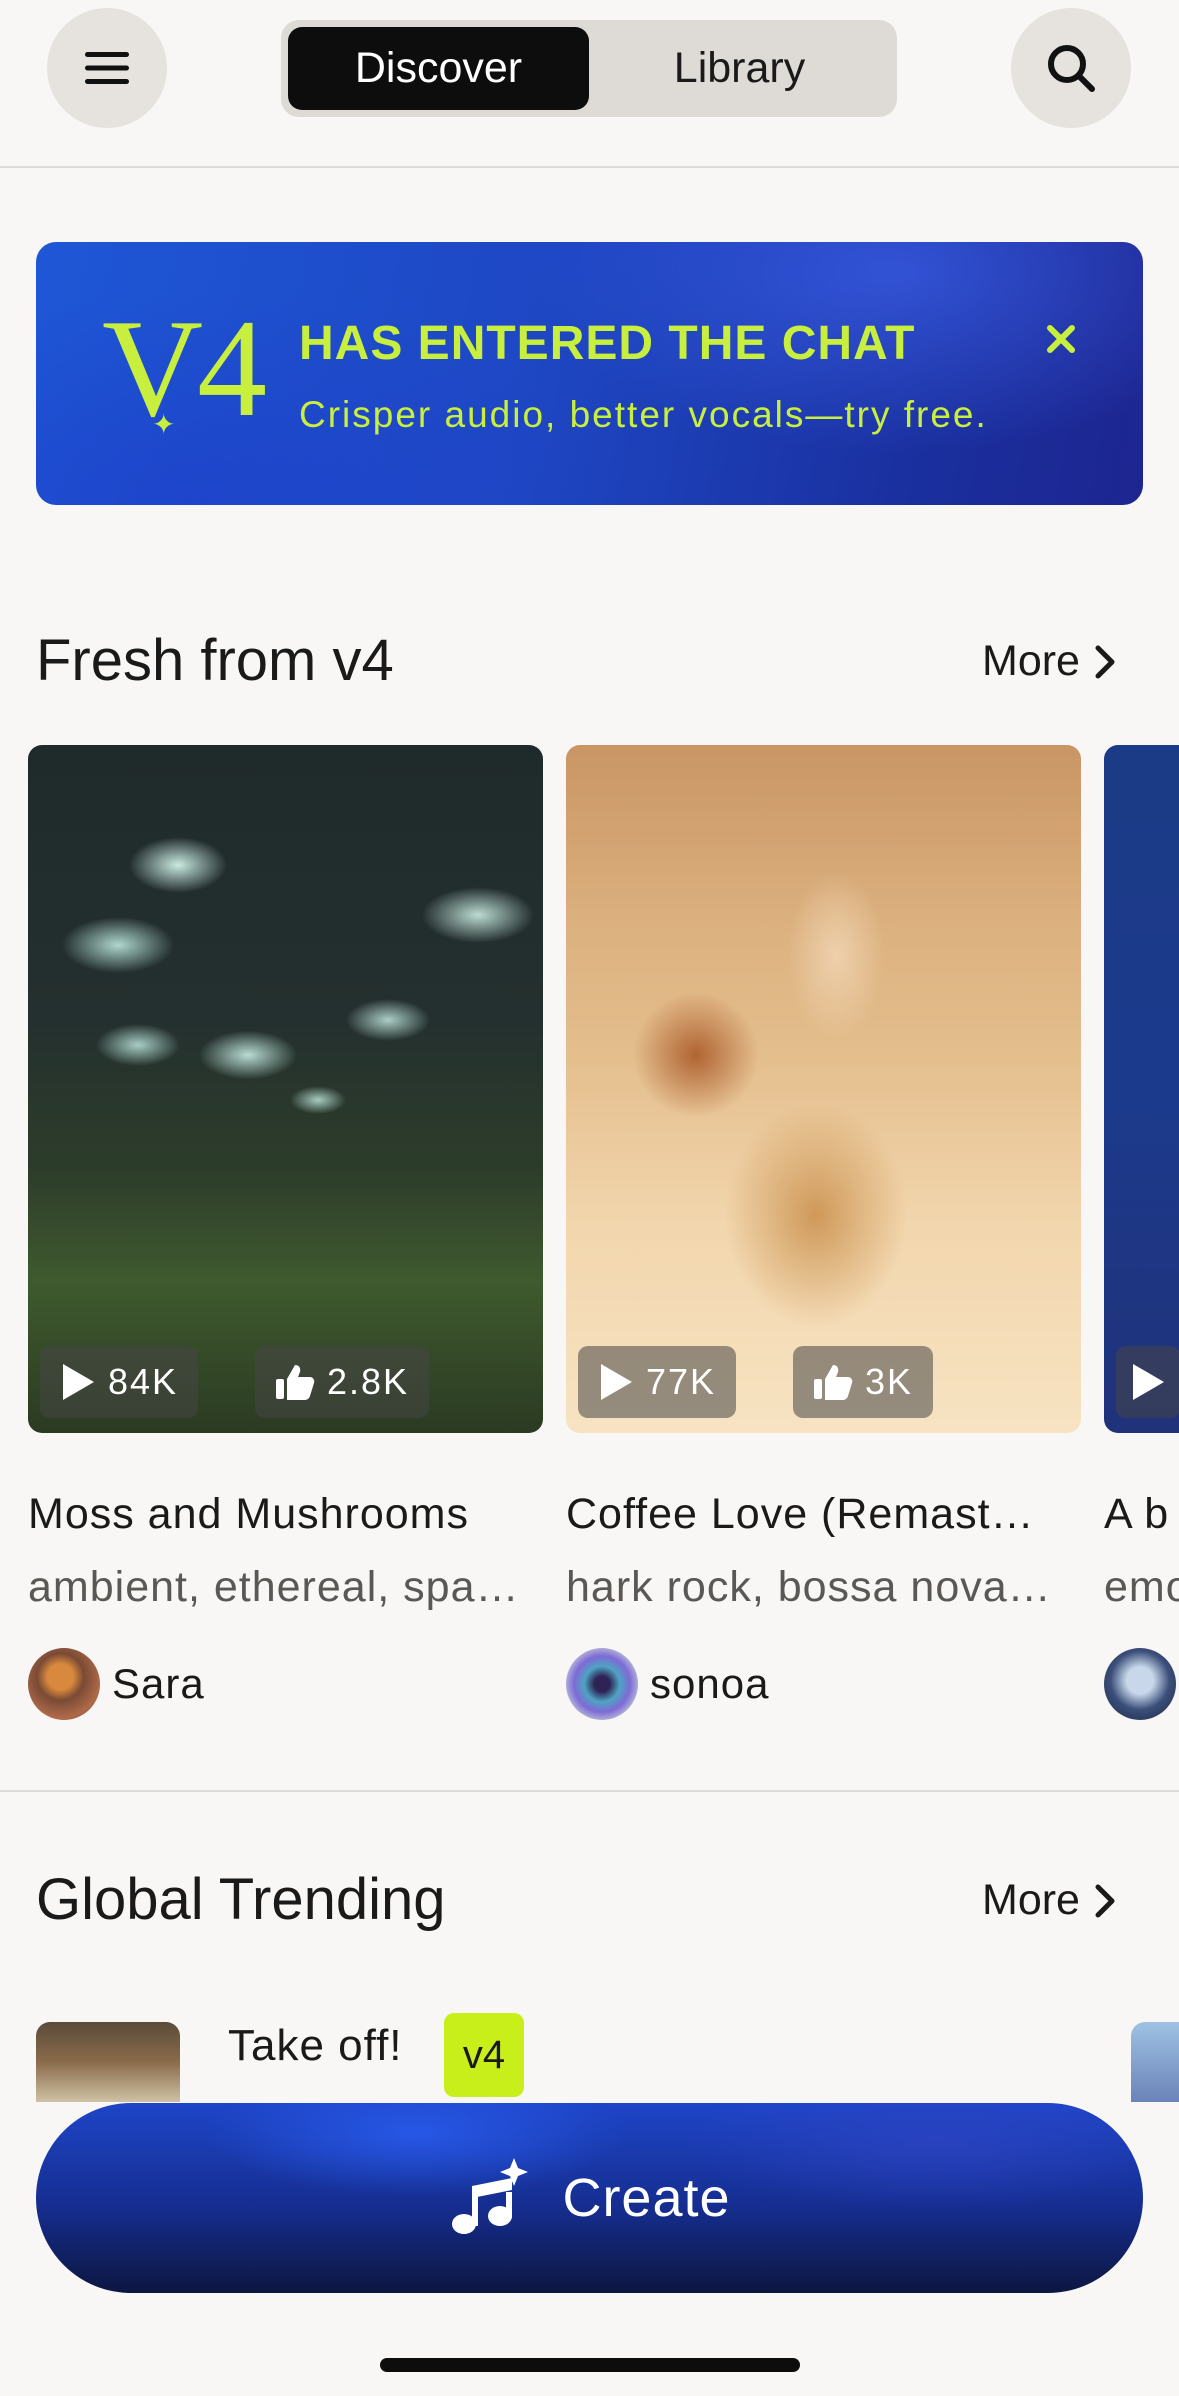  Describe the element at coordinates (119, 1382) in the screenshot. I see `play-count: 84K` at that location.